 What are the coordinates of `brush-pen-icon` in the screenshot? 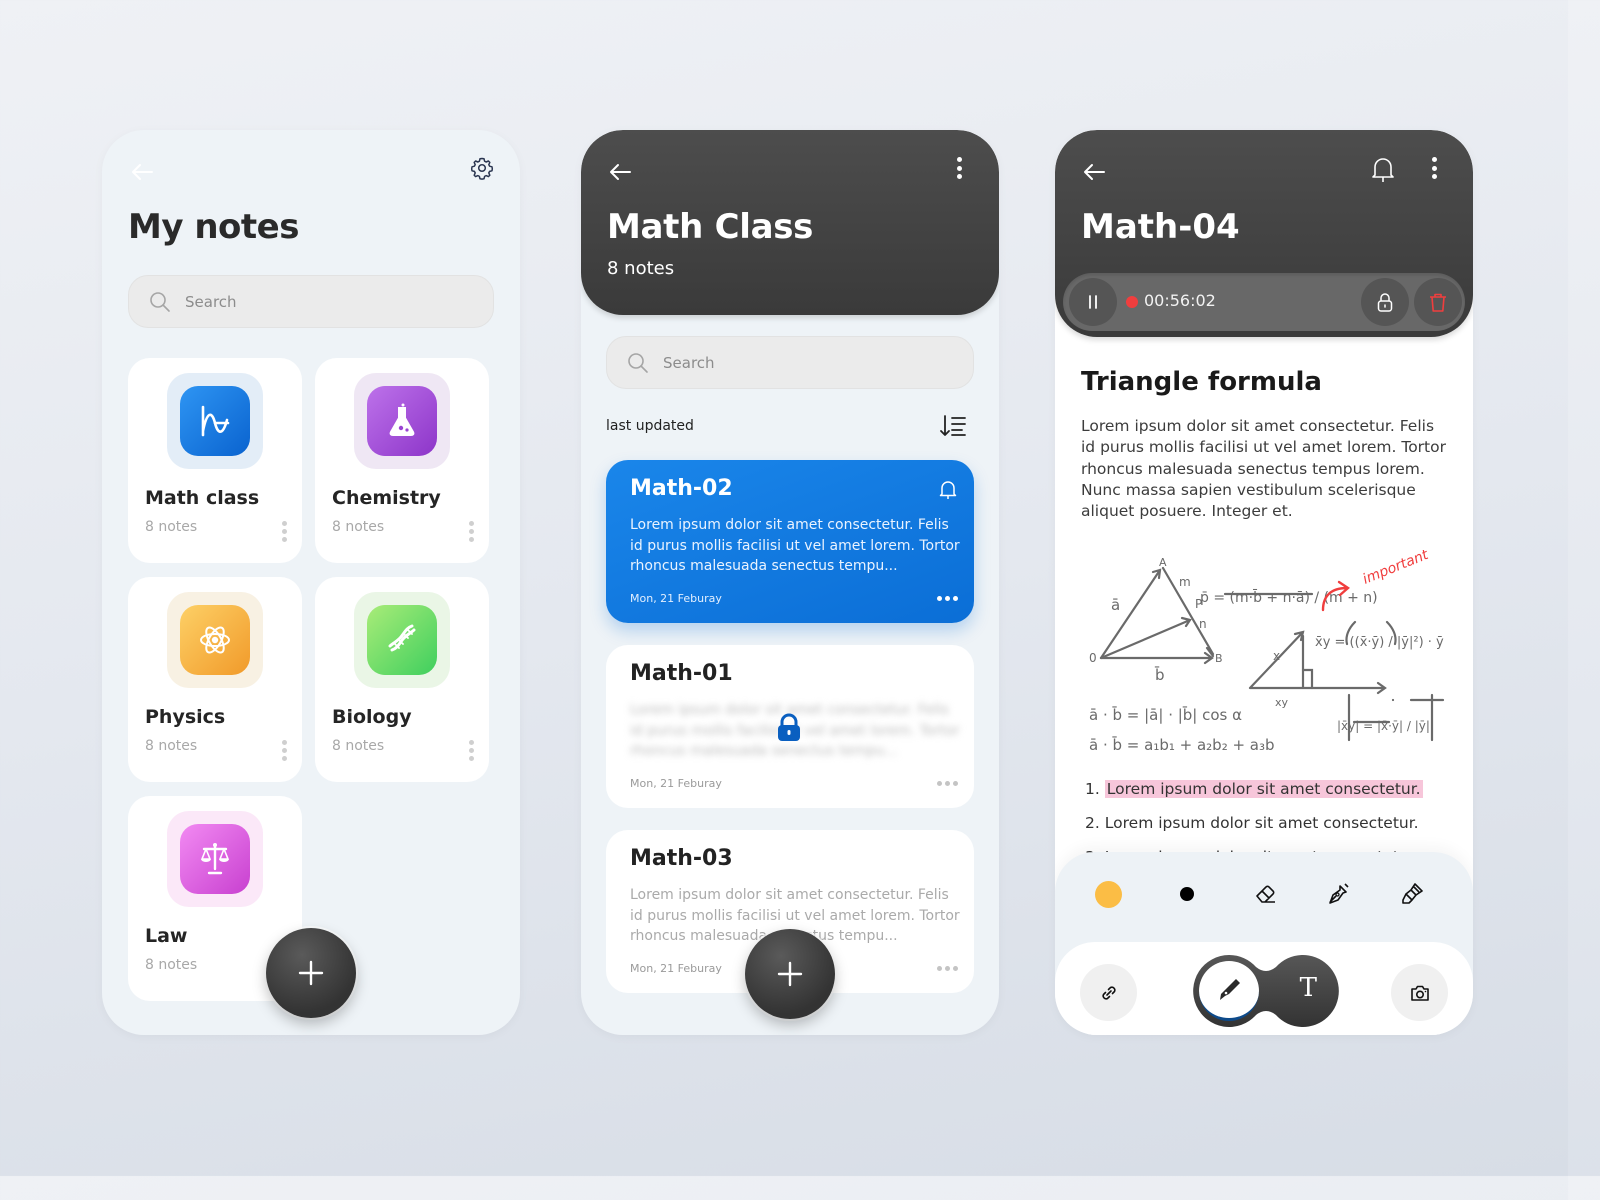 It's located at (1230, 989).